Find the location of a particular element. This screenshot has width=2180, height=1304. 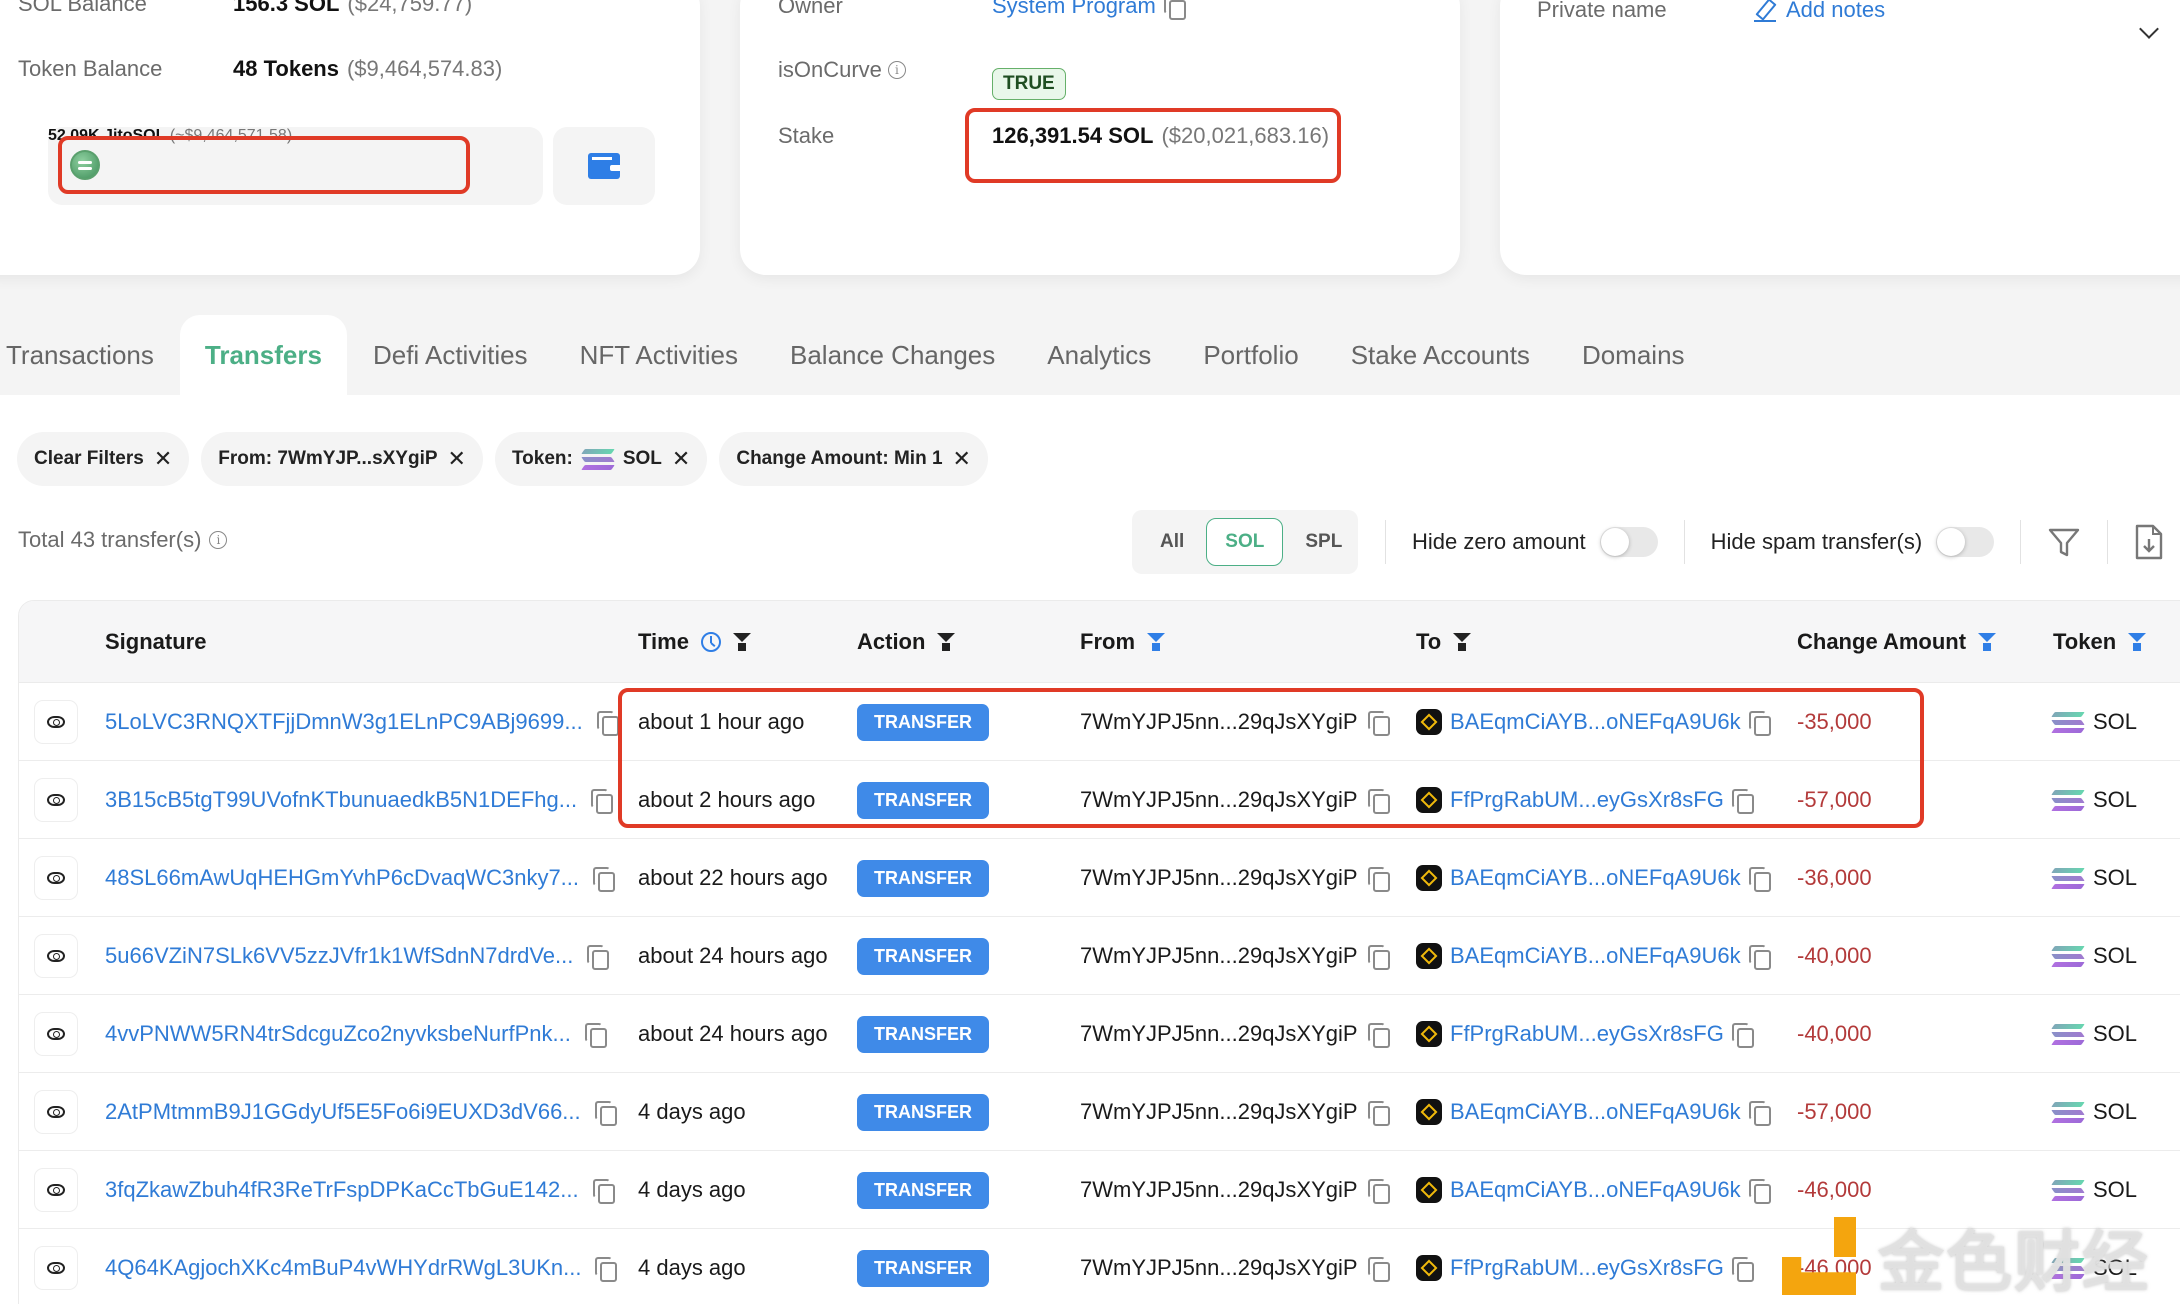

tab-domains: Domains is located at coordinates (1633, 355).